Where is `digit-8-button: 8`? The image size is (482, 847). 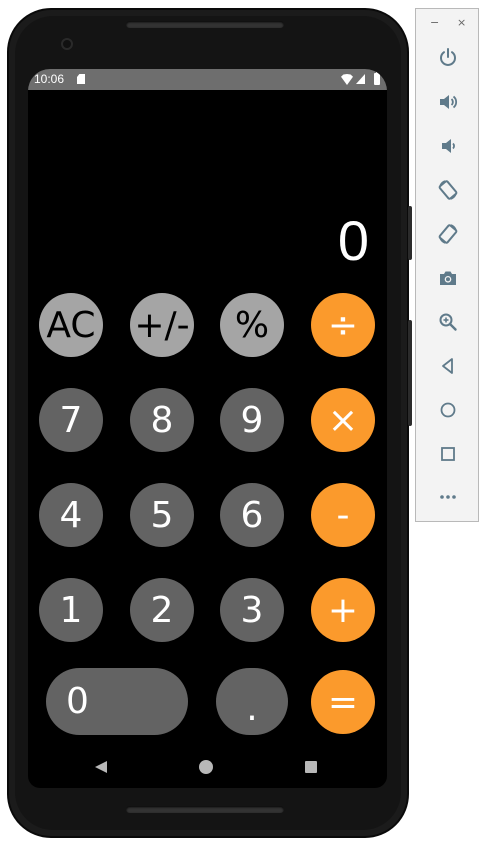
digit-8-button: 8 is located at coordinates (162, 420).